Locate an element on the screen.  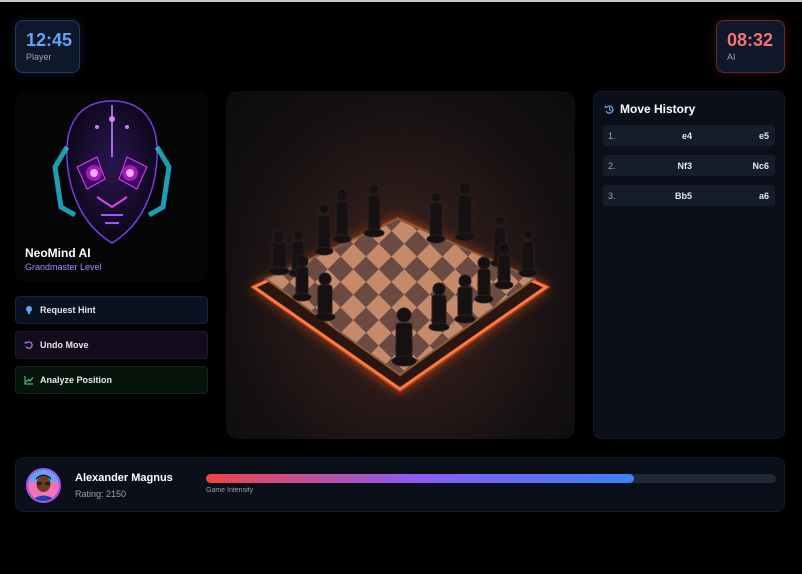
player-timer-label: Player is located at coordinates (39, 57).